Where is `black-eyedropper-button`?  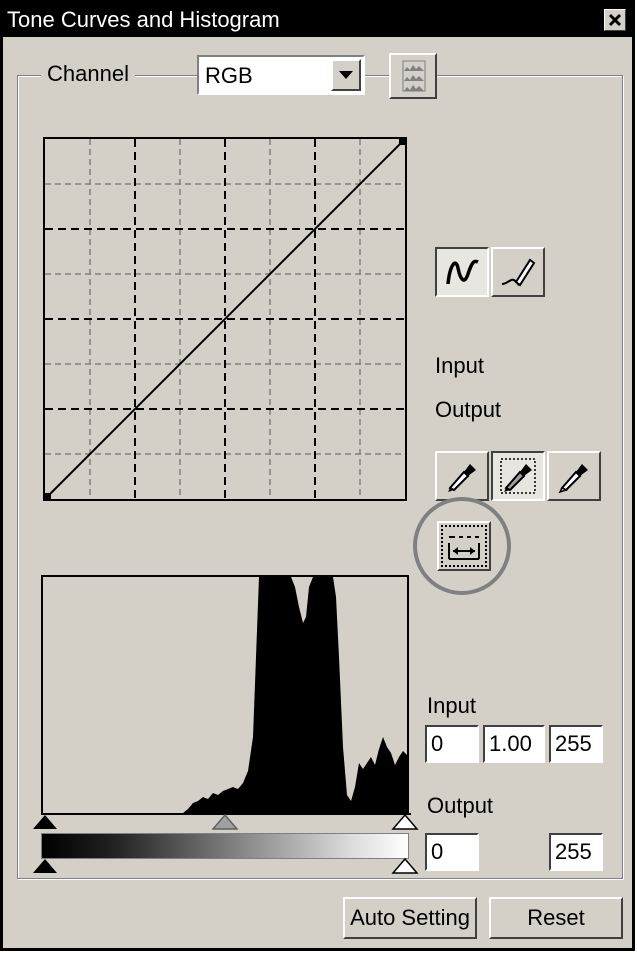 black-eyedropper-button is located at coordinates (462, 476).